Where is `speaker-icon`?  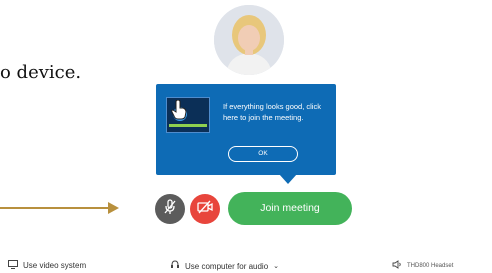 speaker-icon is located at coordinates (399, 265).